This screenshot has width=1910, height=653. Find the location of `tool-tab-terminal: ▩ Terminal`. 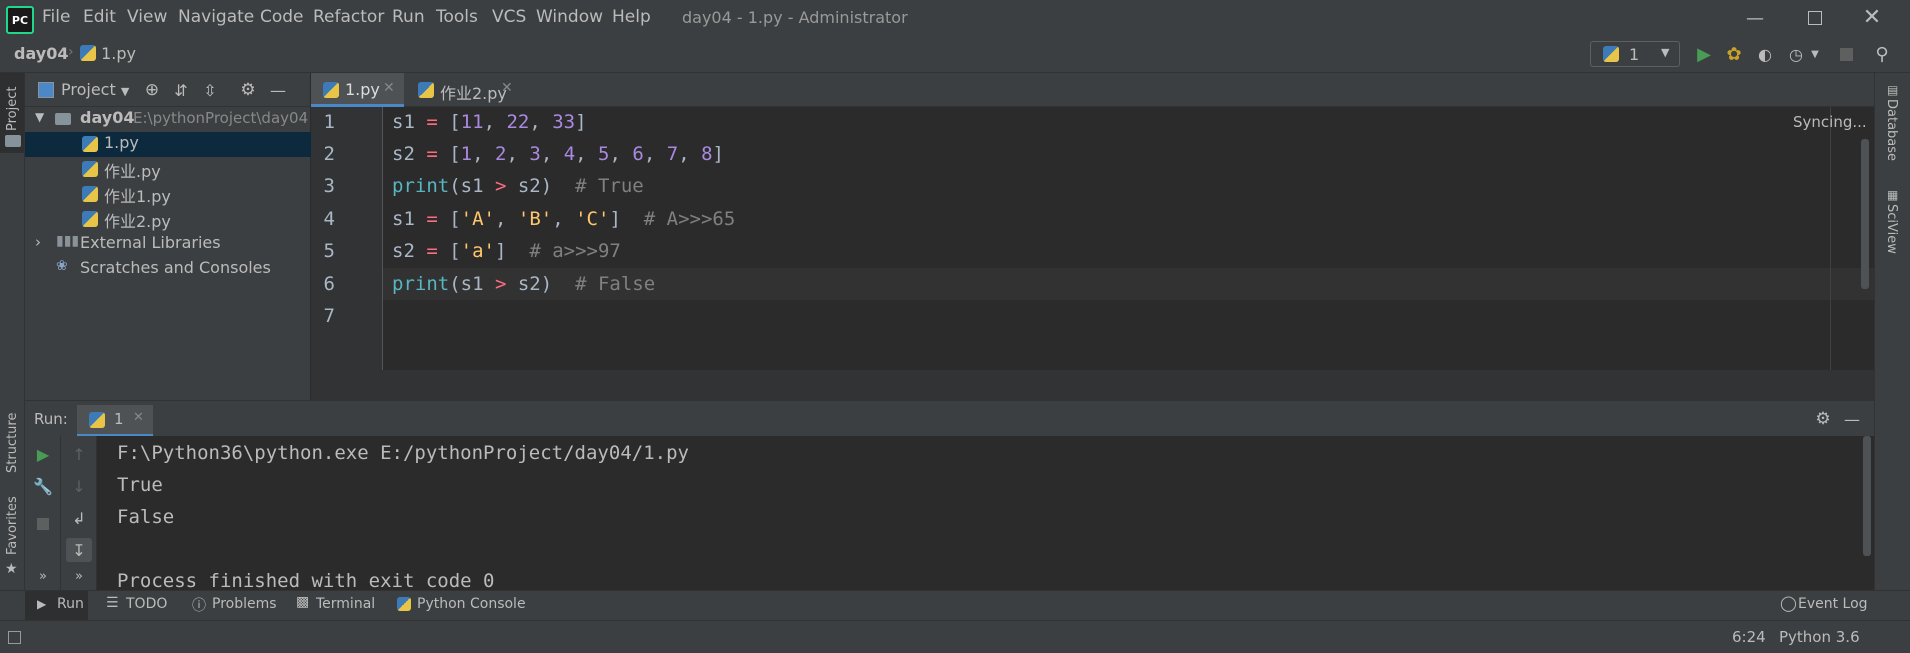

tool-tab-terminal: ▩ Terminal is located at coordinates (338, 605).